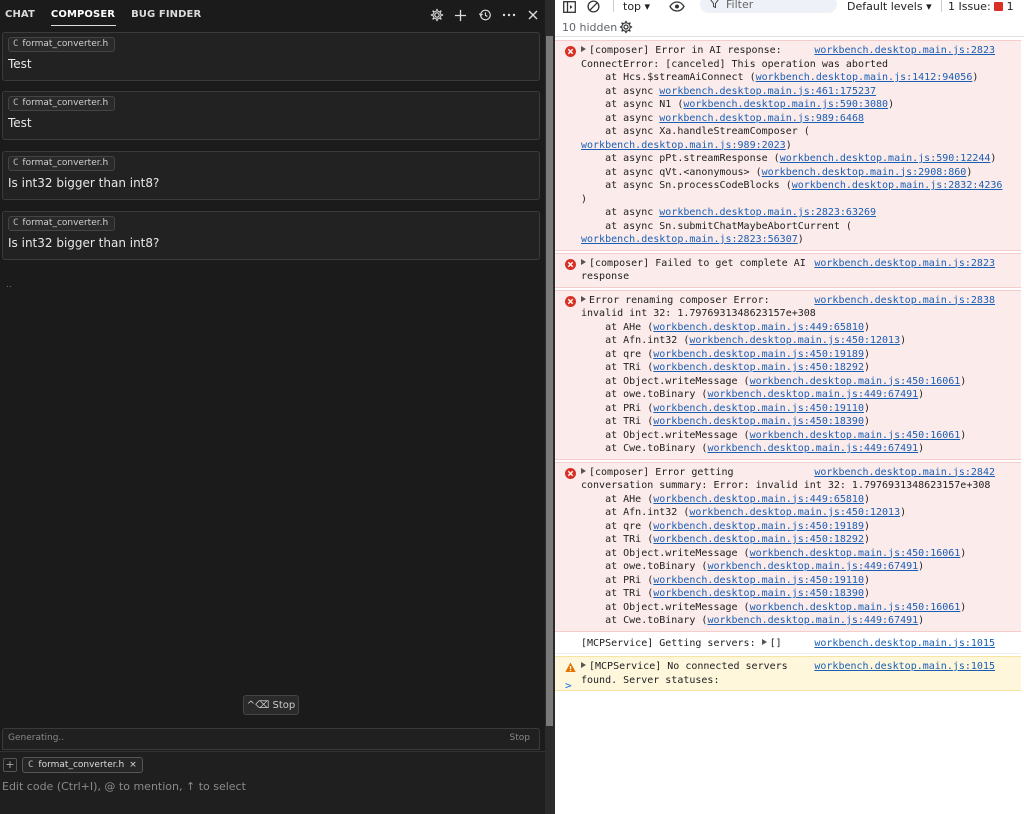  What do you see at coordinates (799, 277) in the screenshot?
I see `stack-trace-line: response` at bounding box center [799, 277].